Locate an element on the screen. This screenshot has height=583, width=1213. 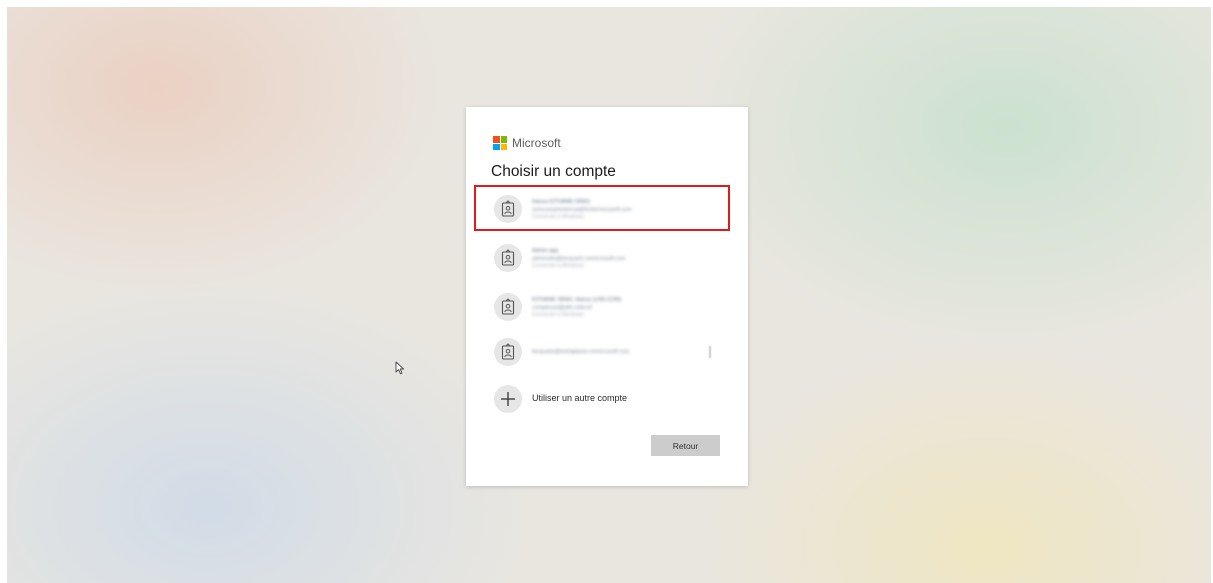
account-email: benjuarty@intelqplasts.onmicrosoft.com is located at coordinates (581, 352).